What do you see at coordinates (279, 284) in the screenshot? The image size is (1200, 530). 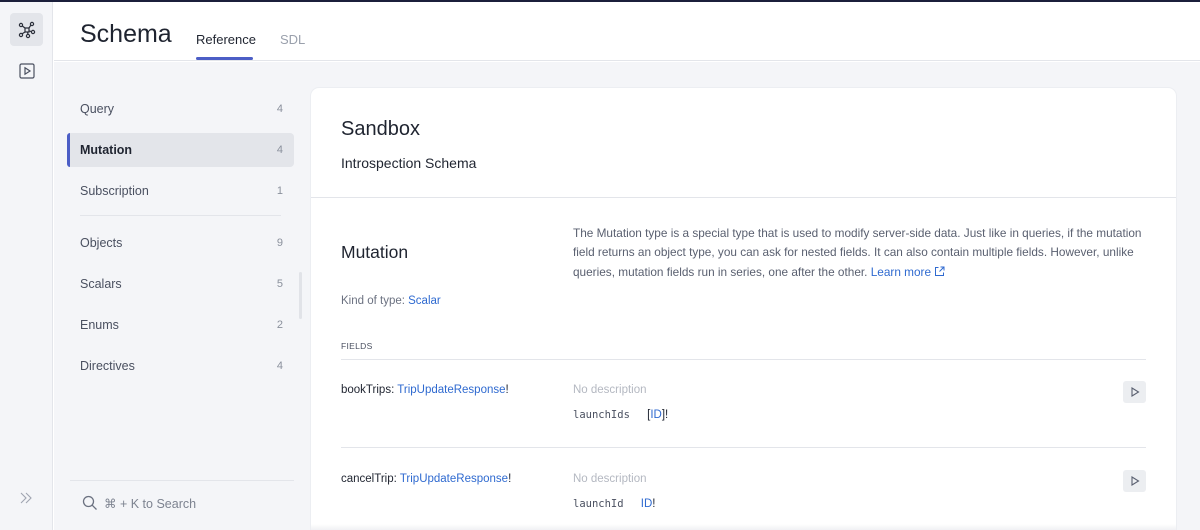 I see `nav-item-count: 5` at bounding box center [279, 284].